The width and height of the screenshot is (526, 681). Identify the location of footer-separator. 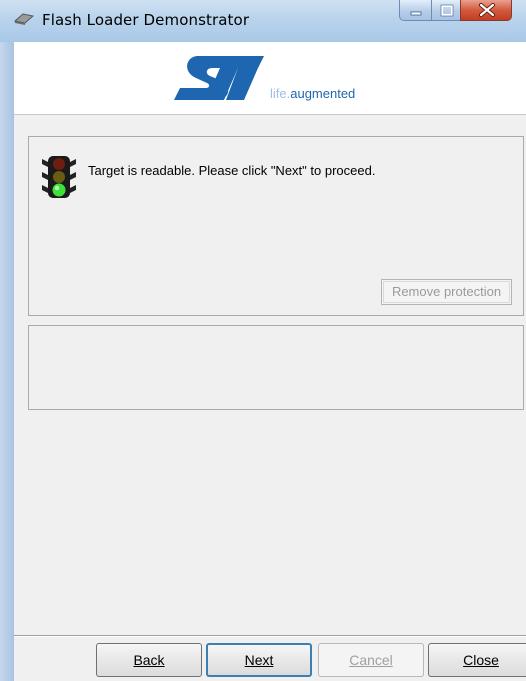
(270, 636).